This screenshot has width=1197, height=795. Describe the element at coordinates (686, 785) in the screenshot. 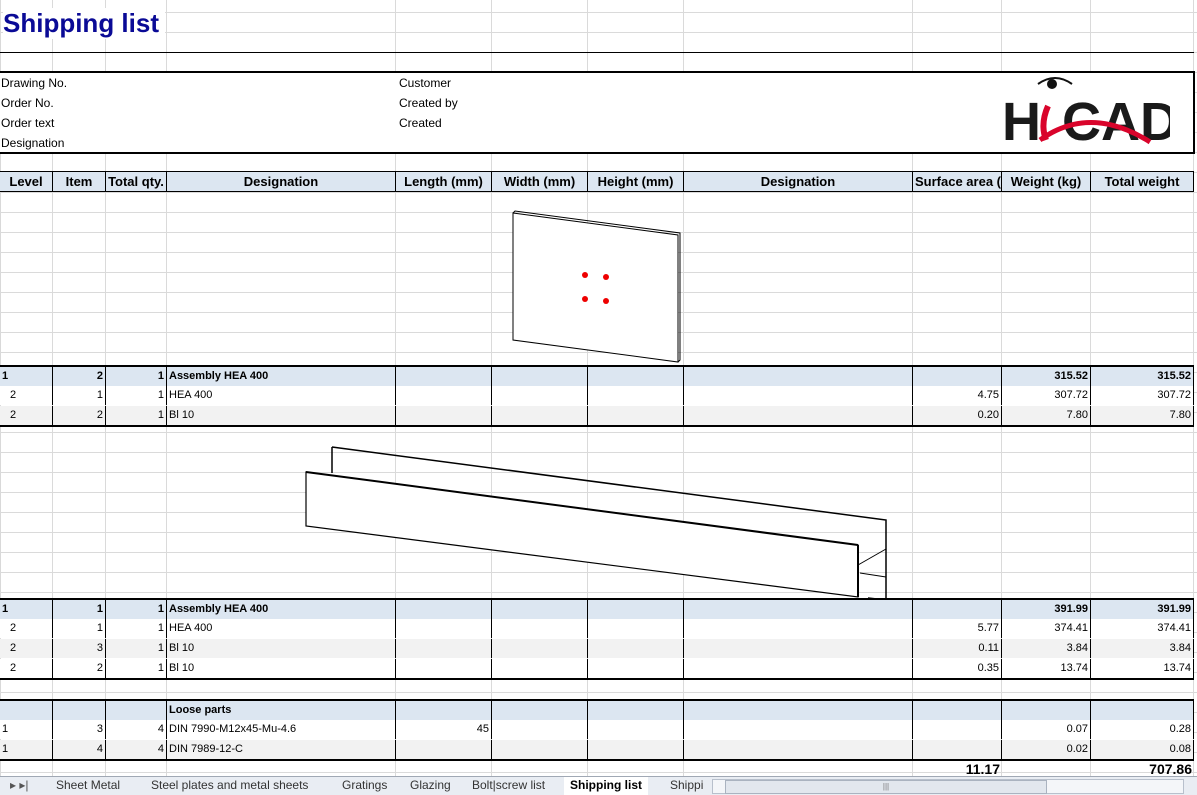

I see `sheet-tab: Shippi` at that location.